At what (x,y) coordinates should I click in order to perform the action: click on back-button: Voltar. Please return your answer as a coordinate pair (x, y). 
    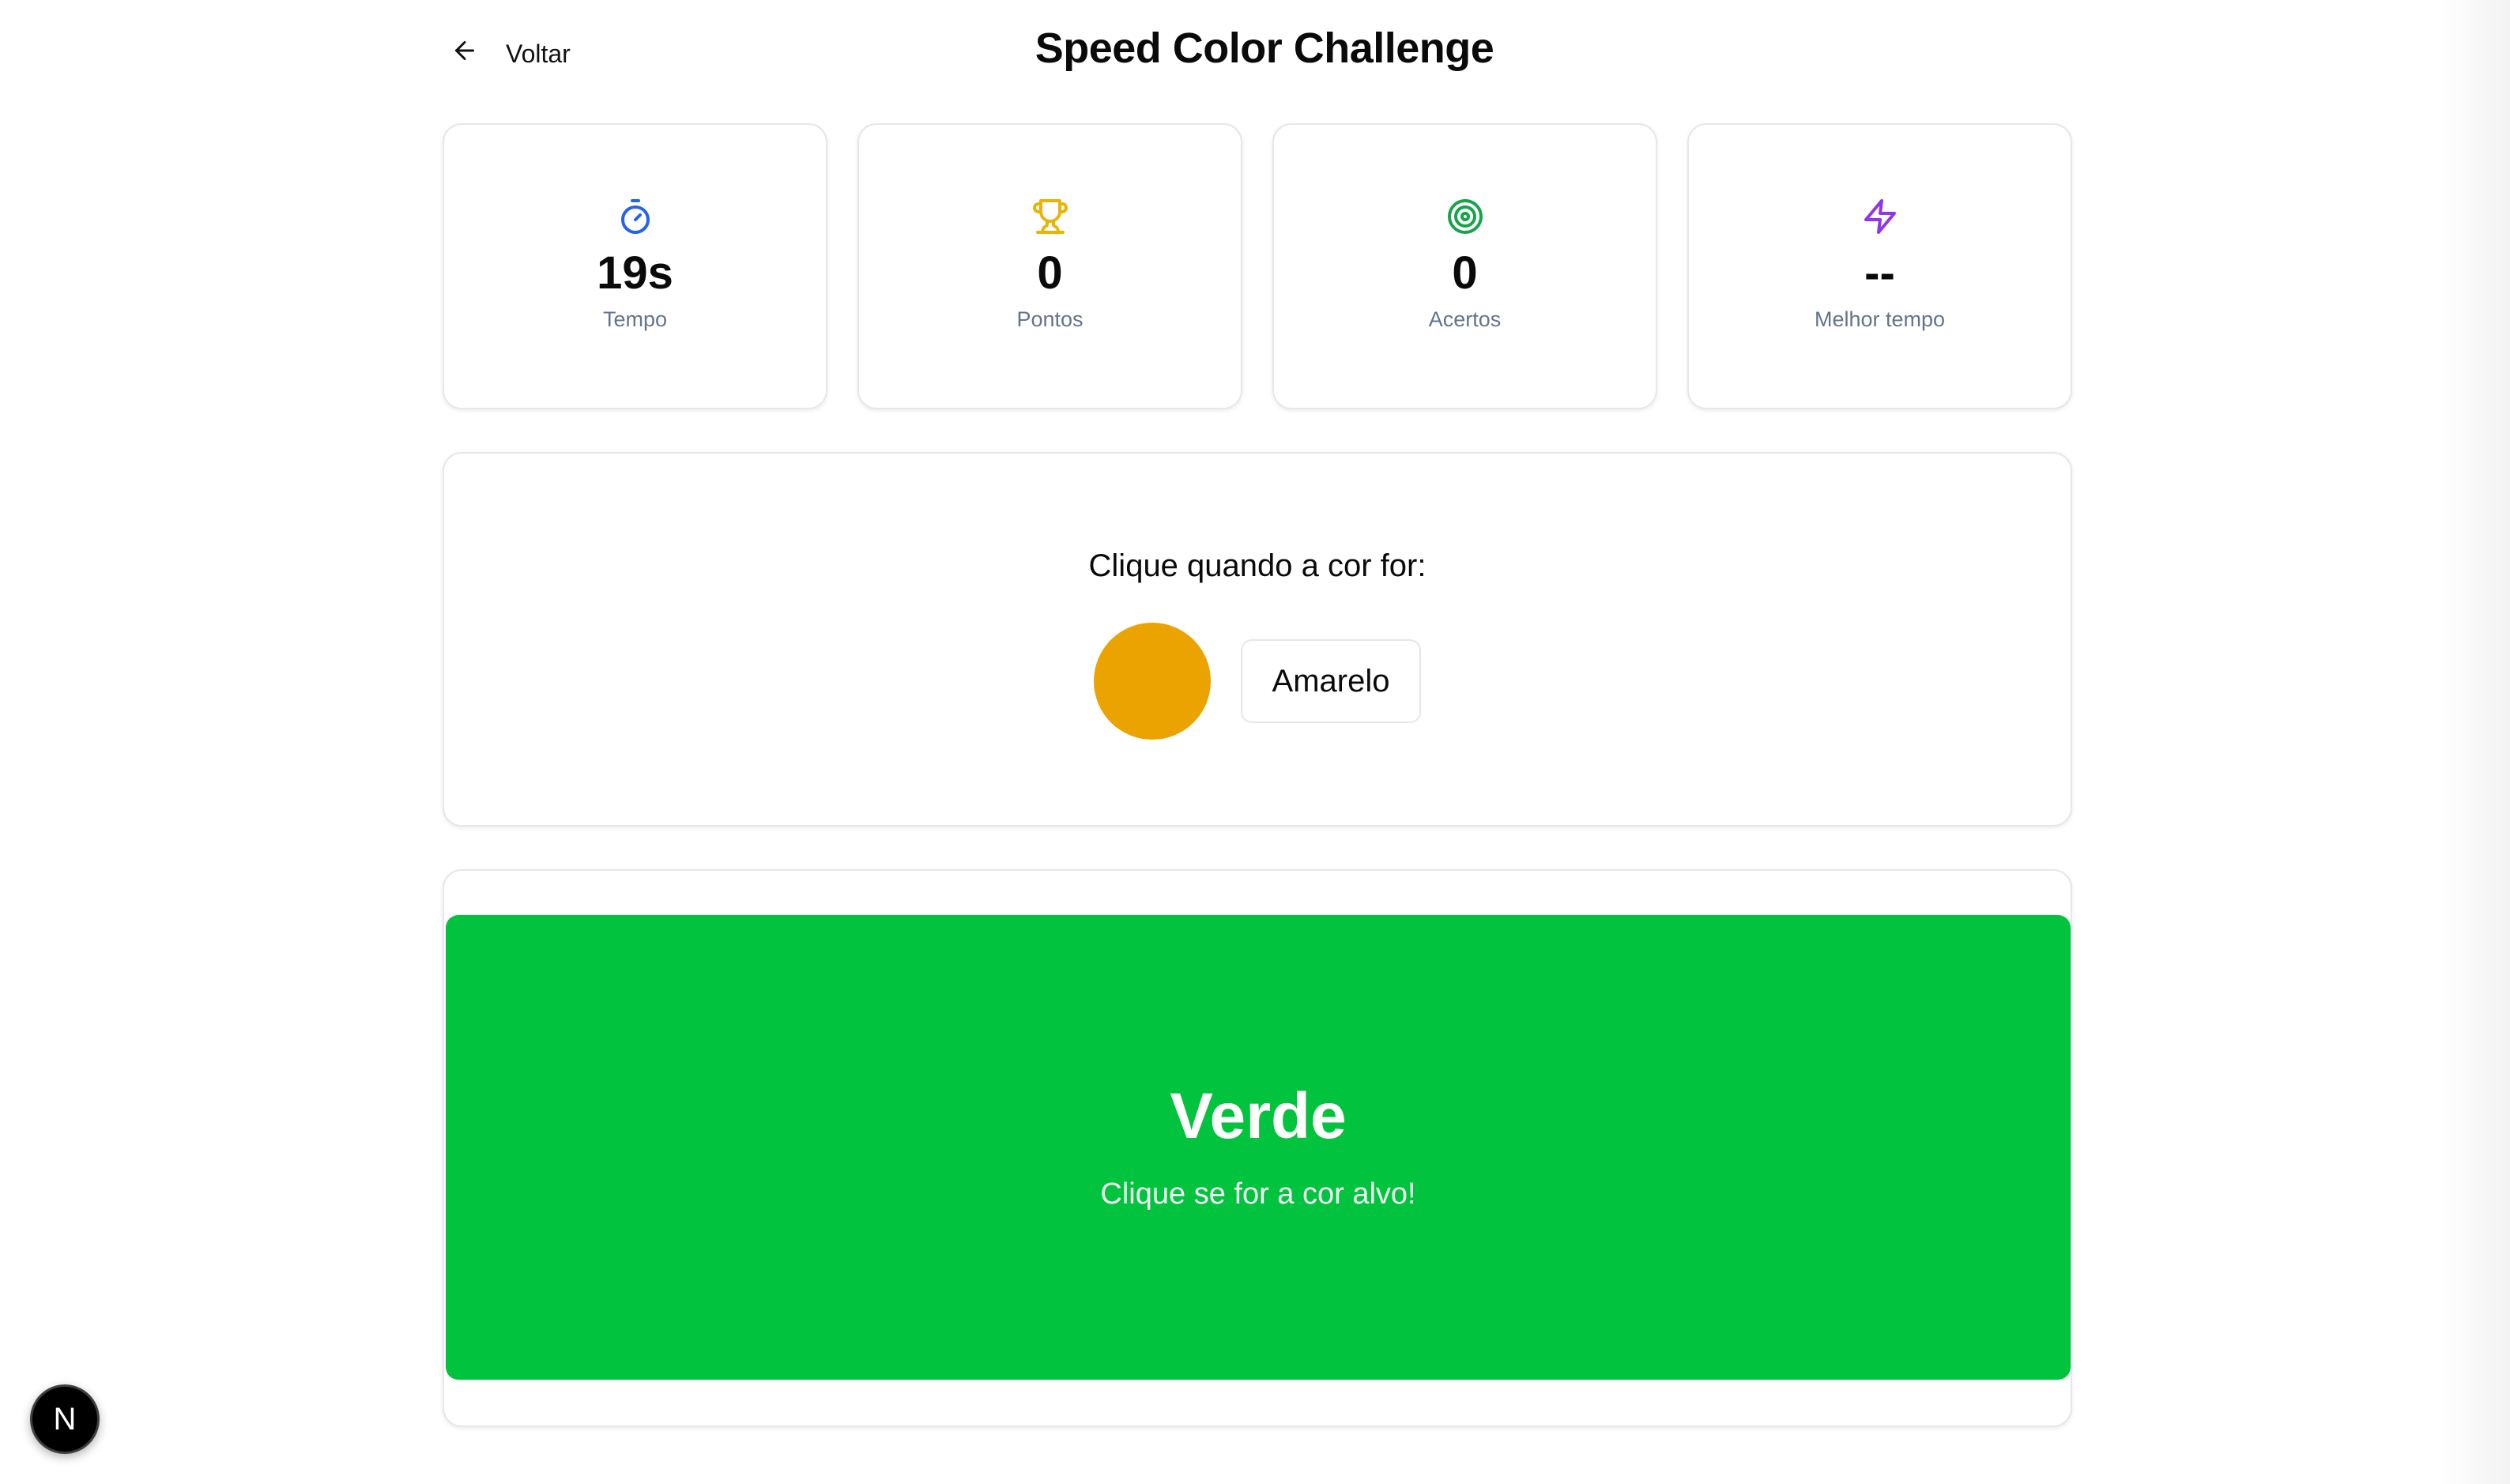
    Looking at the image, I should click on (511, 54).